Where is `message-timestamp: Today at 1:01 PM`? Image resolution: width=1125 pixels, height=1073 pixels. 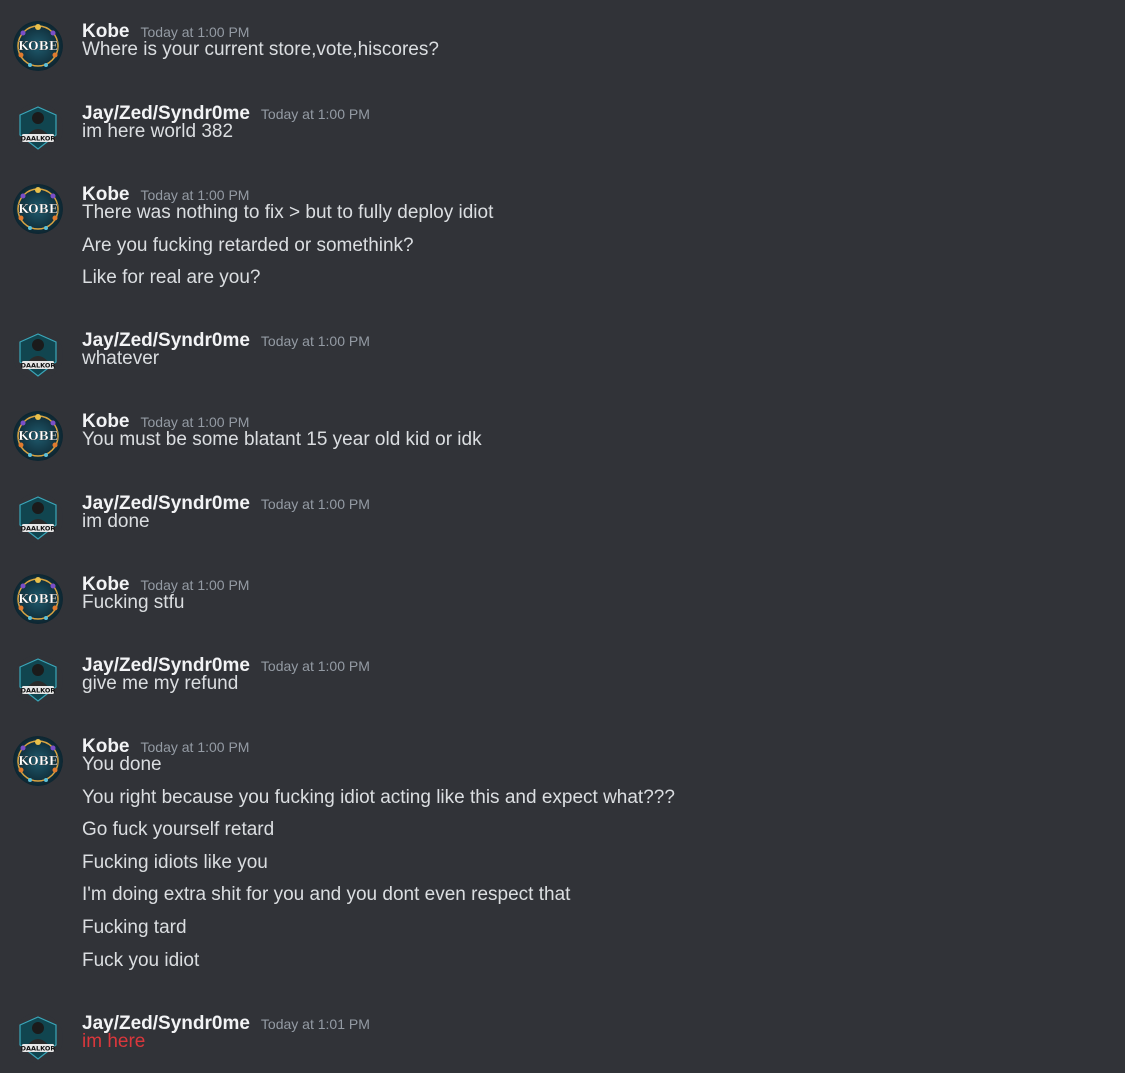
message-timestamp: Today at 1:01 PM is located at coordinates (315, 1024).